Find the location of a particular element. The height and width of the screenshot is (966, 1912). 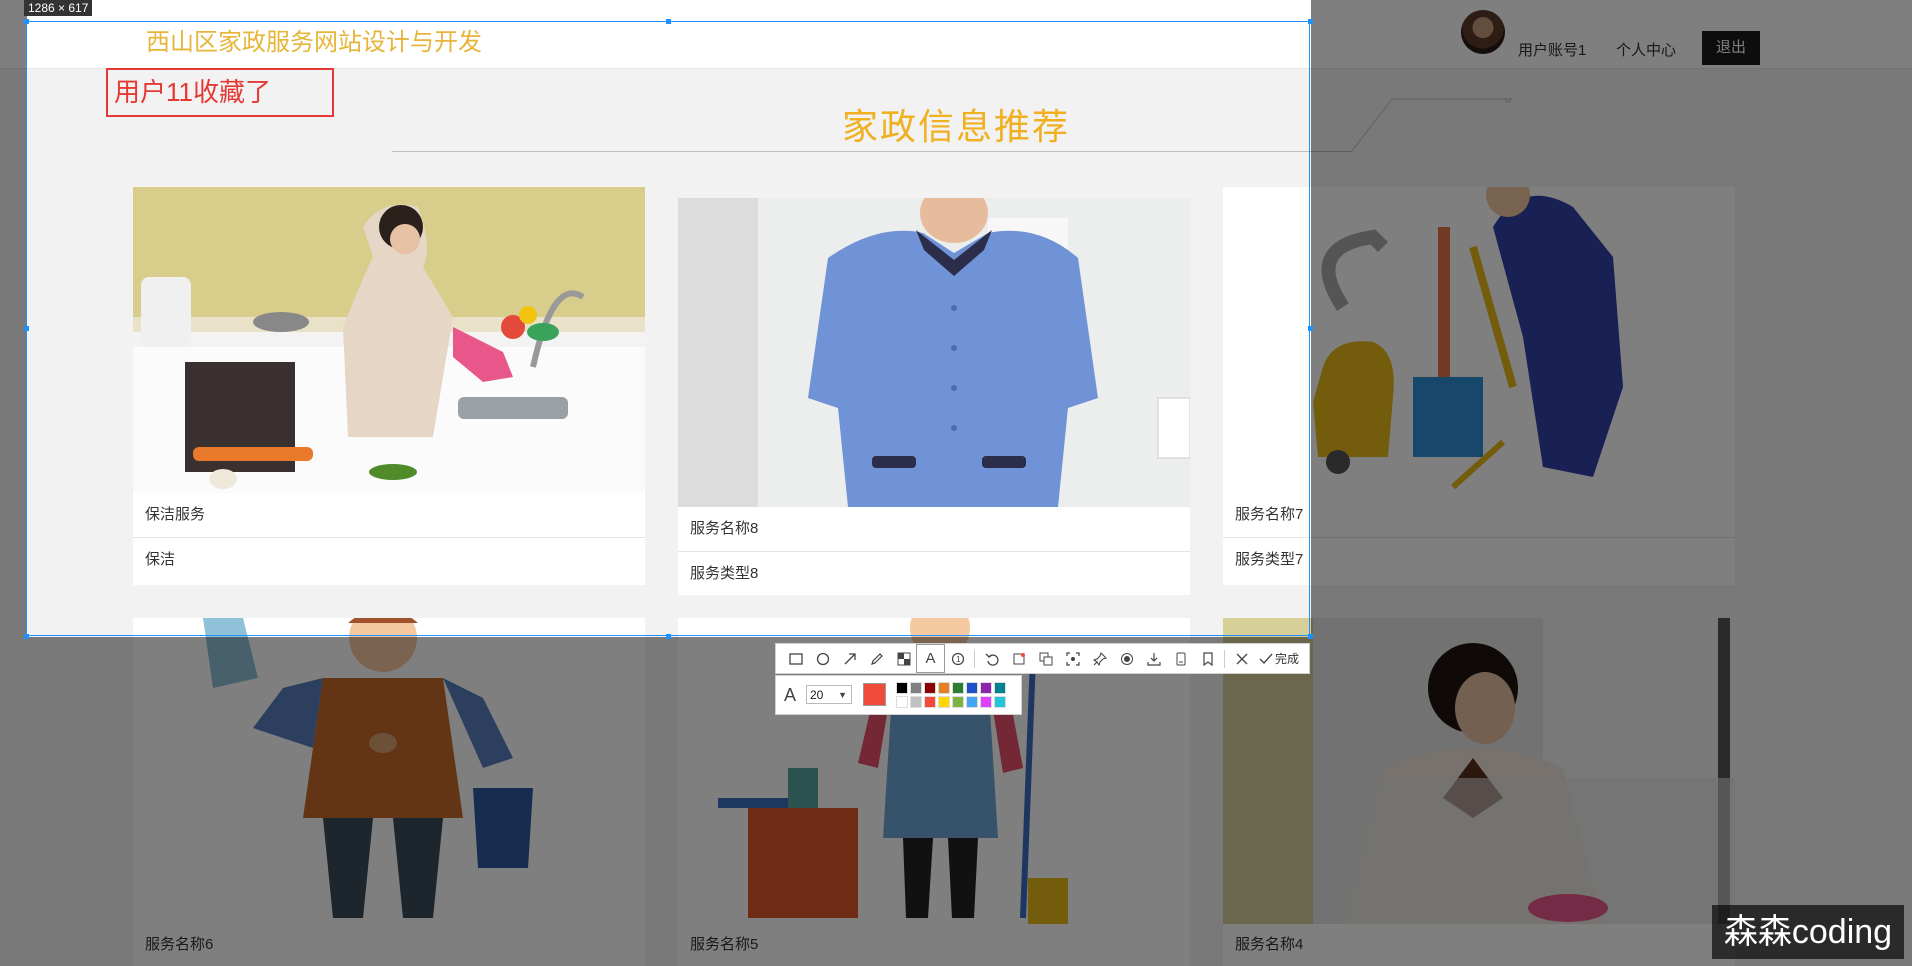

long-screenshot-icon is located at coordinates (1180, 658).